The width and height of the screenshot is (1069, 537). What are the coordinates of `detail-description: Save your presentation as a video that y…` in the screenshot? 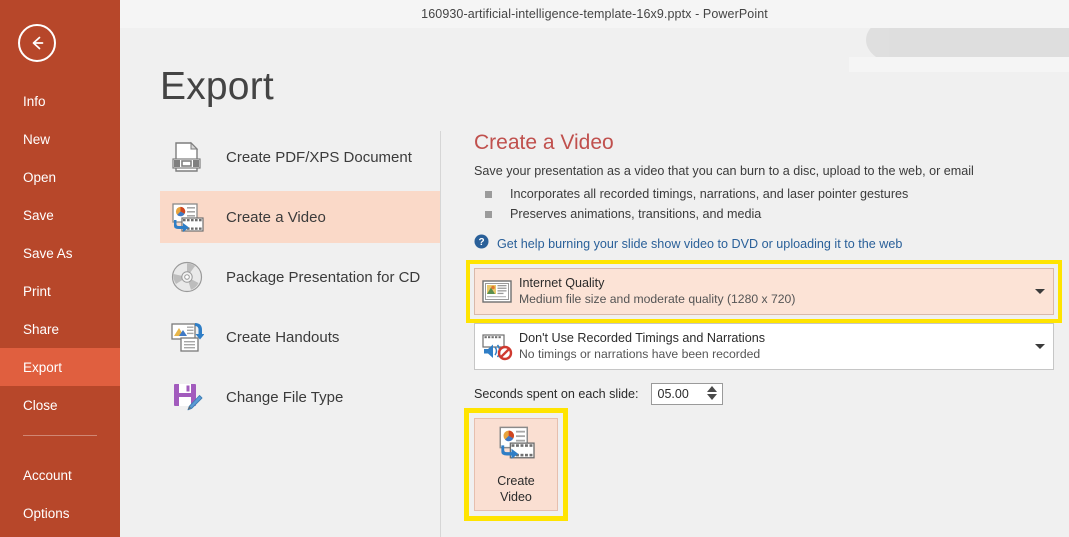 It's located at (724, 171).